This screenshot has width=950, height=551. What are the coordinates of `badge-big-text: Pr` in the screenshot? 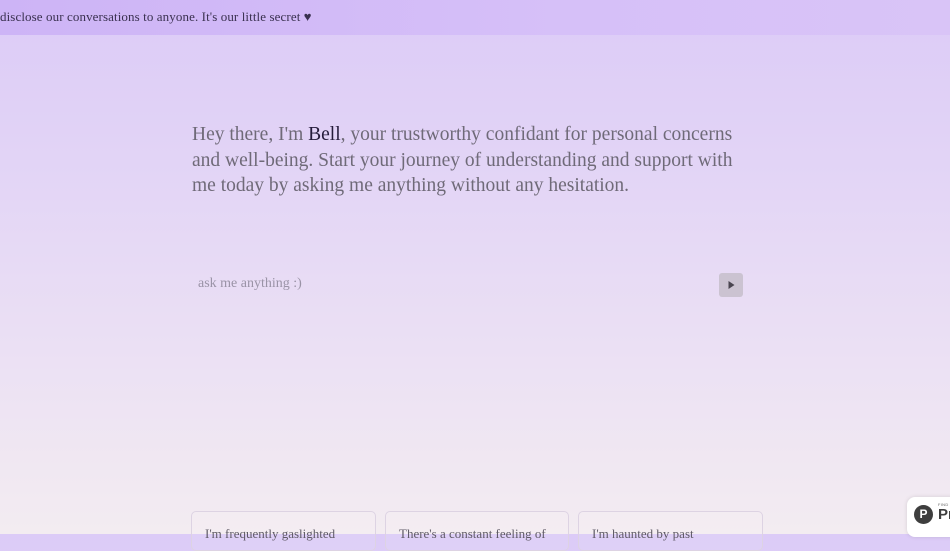 It's located at (944, 514).